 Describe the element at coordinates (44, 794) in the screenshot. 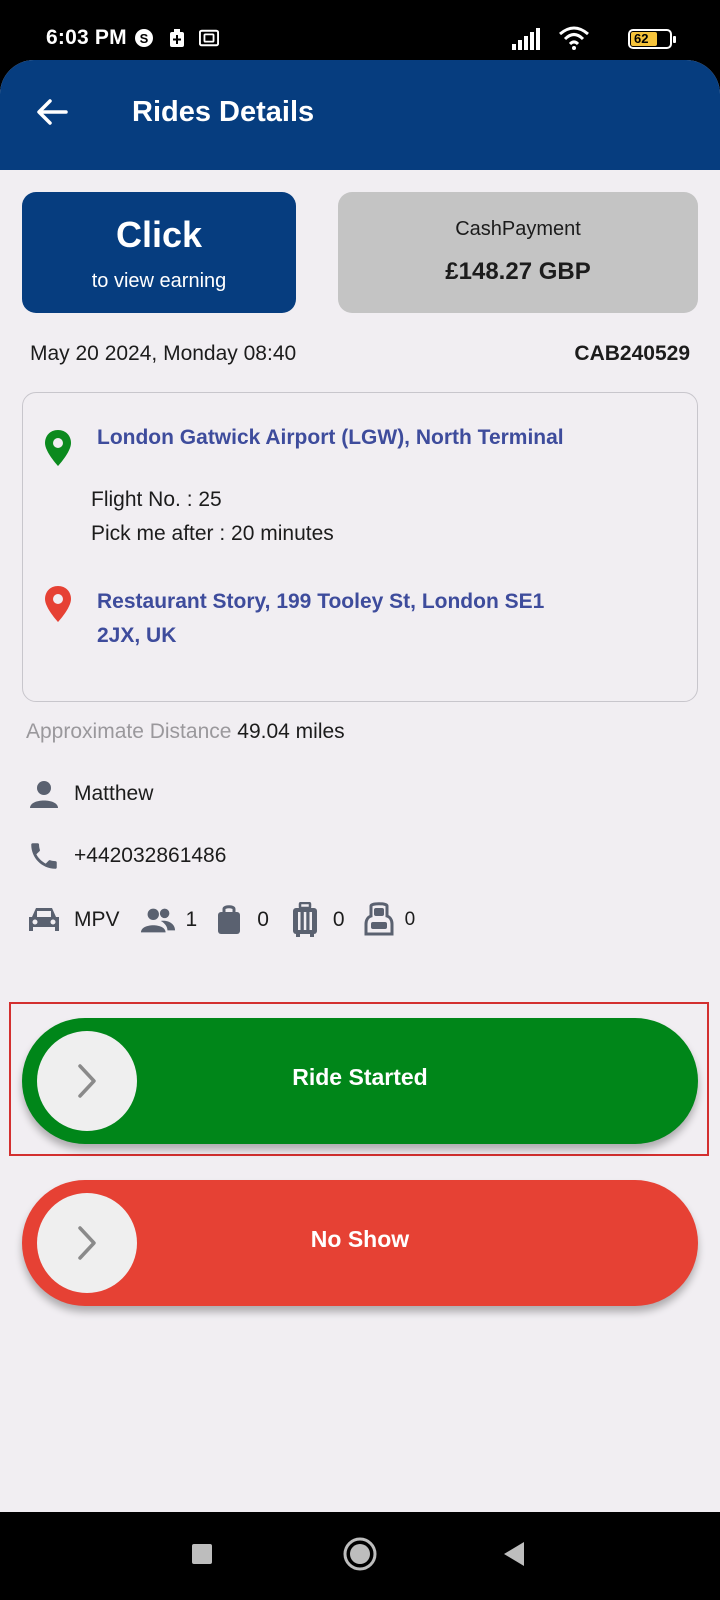

I see `person-icon` at that location.